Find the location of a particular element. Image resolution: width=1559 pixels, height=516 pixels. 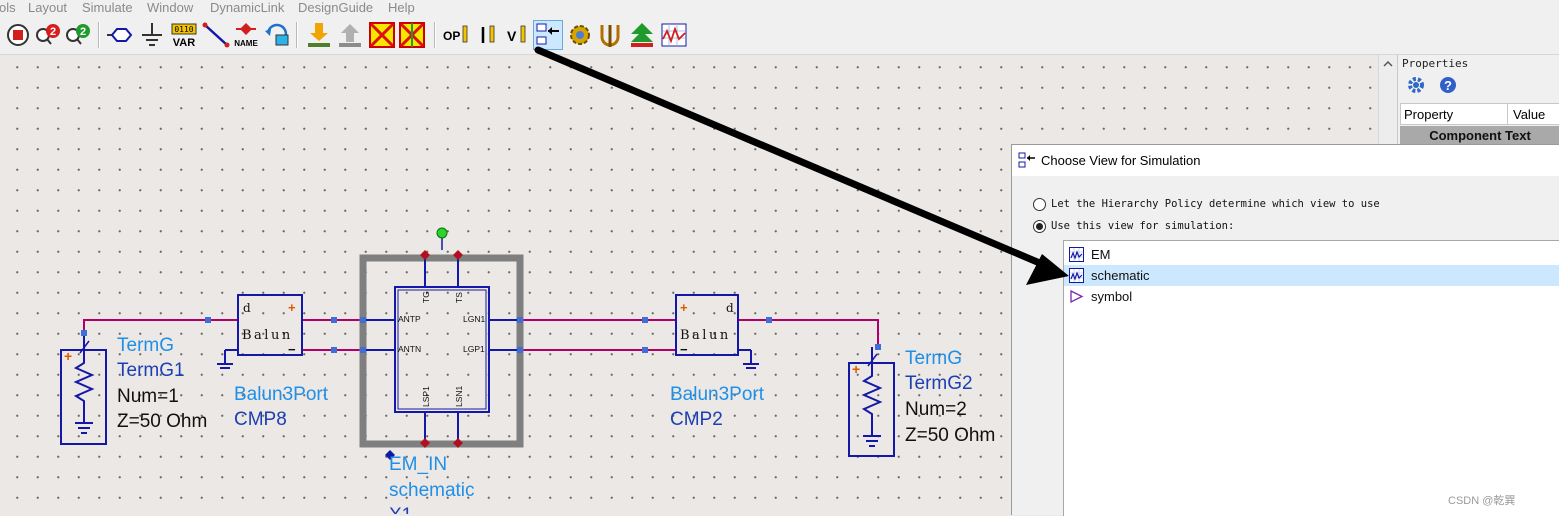

termg1-type: TermG is located at coordinates (145, 345).